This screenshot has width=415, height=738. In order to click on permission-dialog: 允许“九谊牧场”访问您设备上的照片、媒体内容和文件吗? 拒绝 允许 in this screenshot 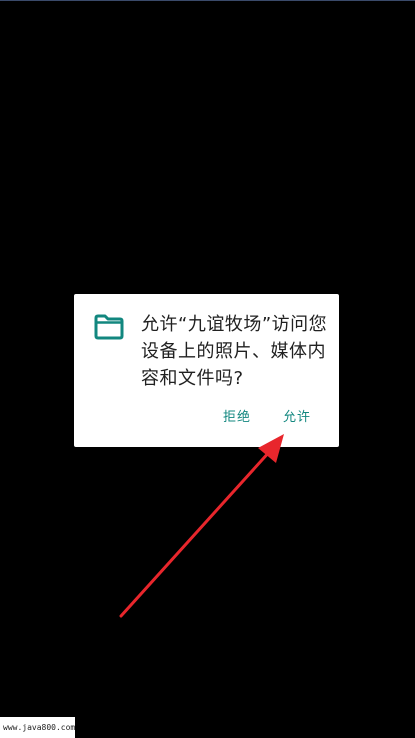, I will do `click(206, 370)`.